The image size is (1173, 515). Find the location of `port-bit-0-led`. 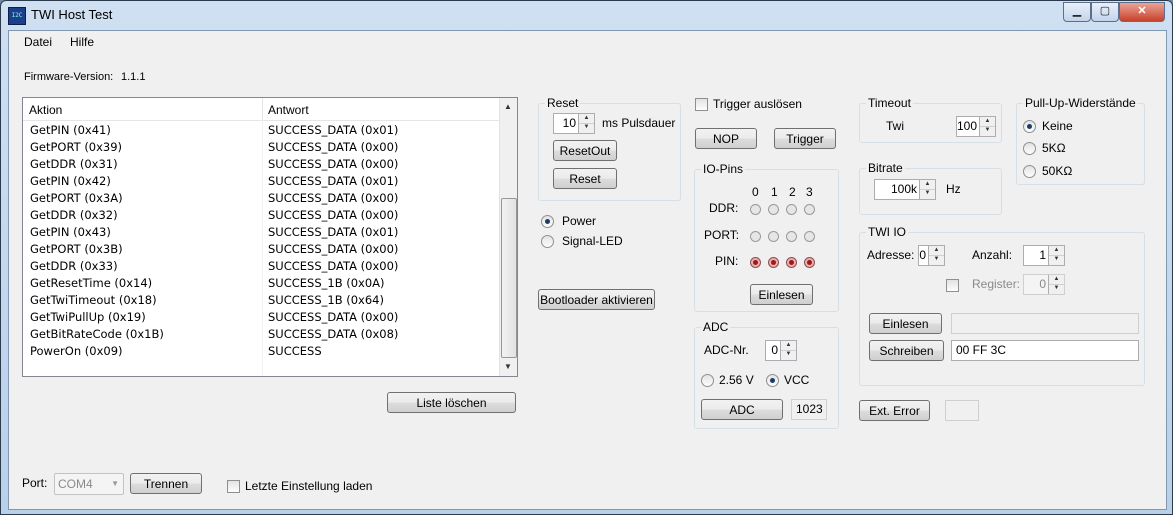

port-bit-0-led is located at coordinates (755, 236).